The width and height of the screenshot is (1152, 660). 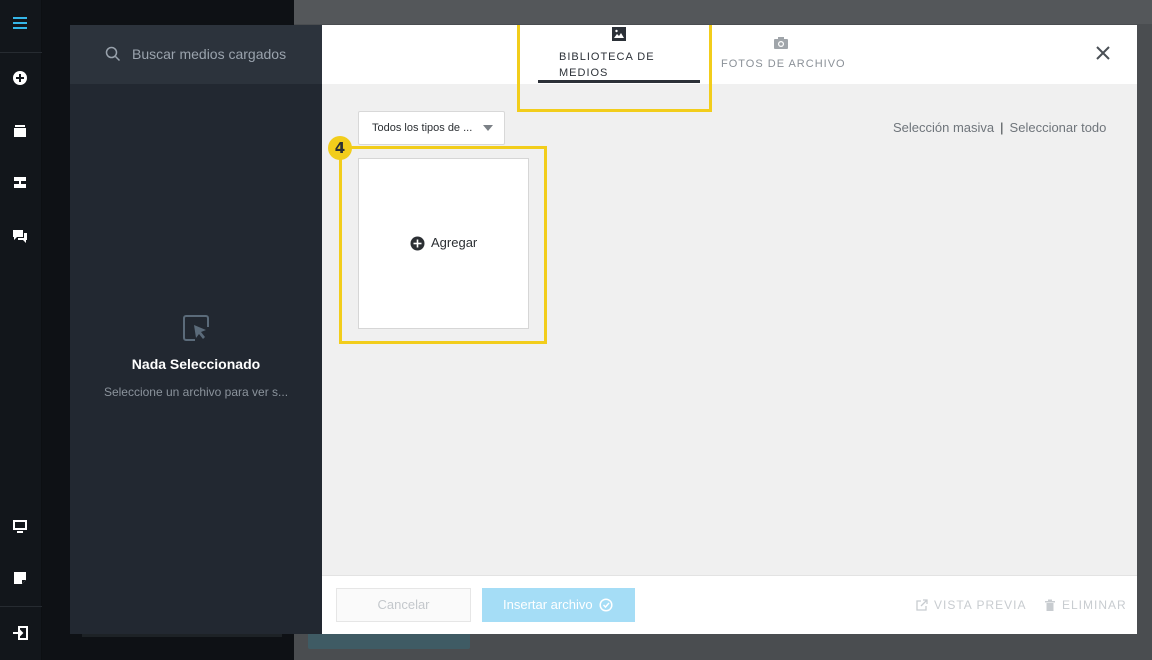 I want to click on tutorial-step-badge: 4, so click(x=340, y=148).